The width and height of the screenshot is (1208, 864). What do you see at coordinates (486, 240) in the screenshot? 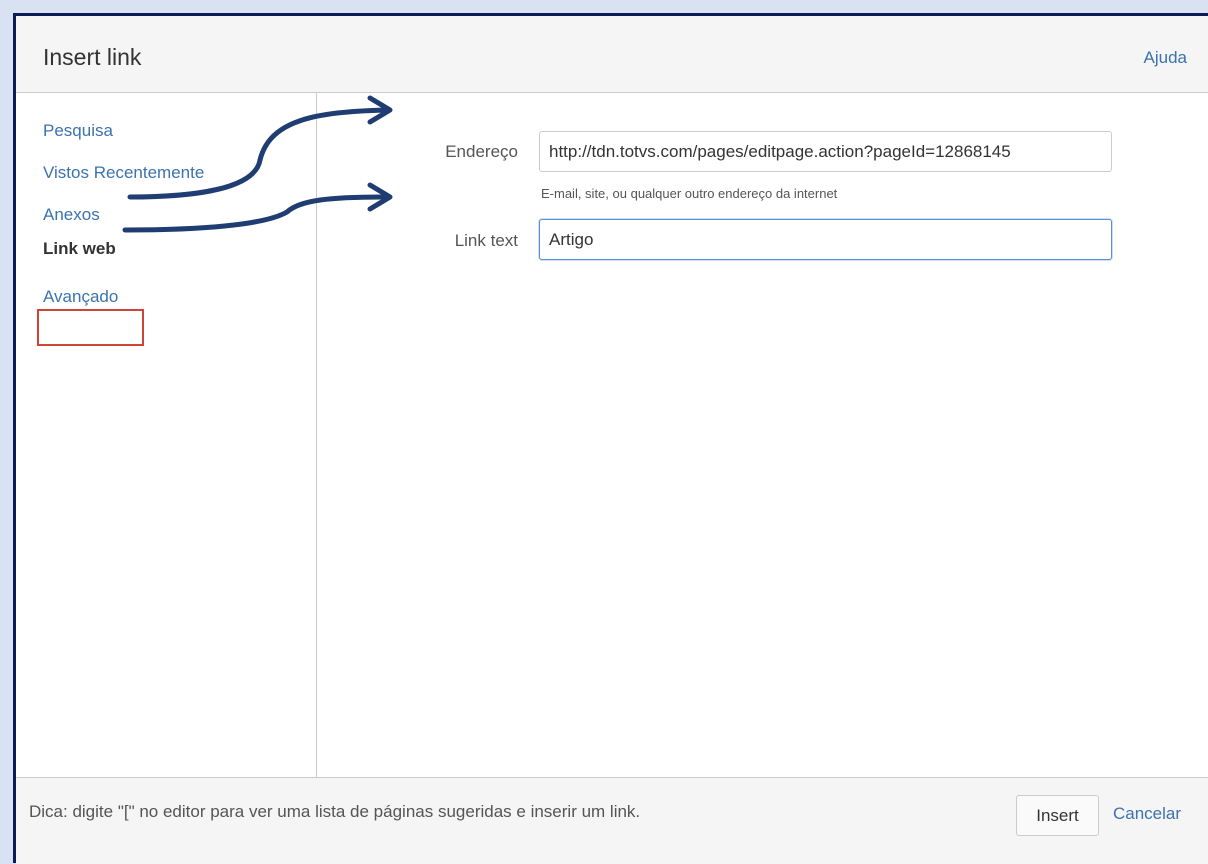
I see `link-text-label: Link text` at bounding box center [486, 240].